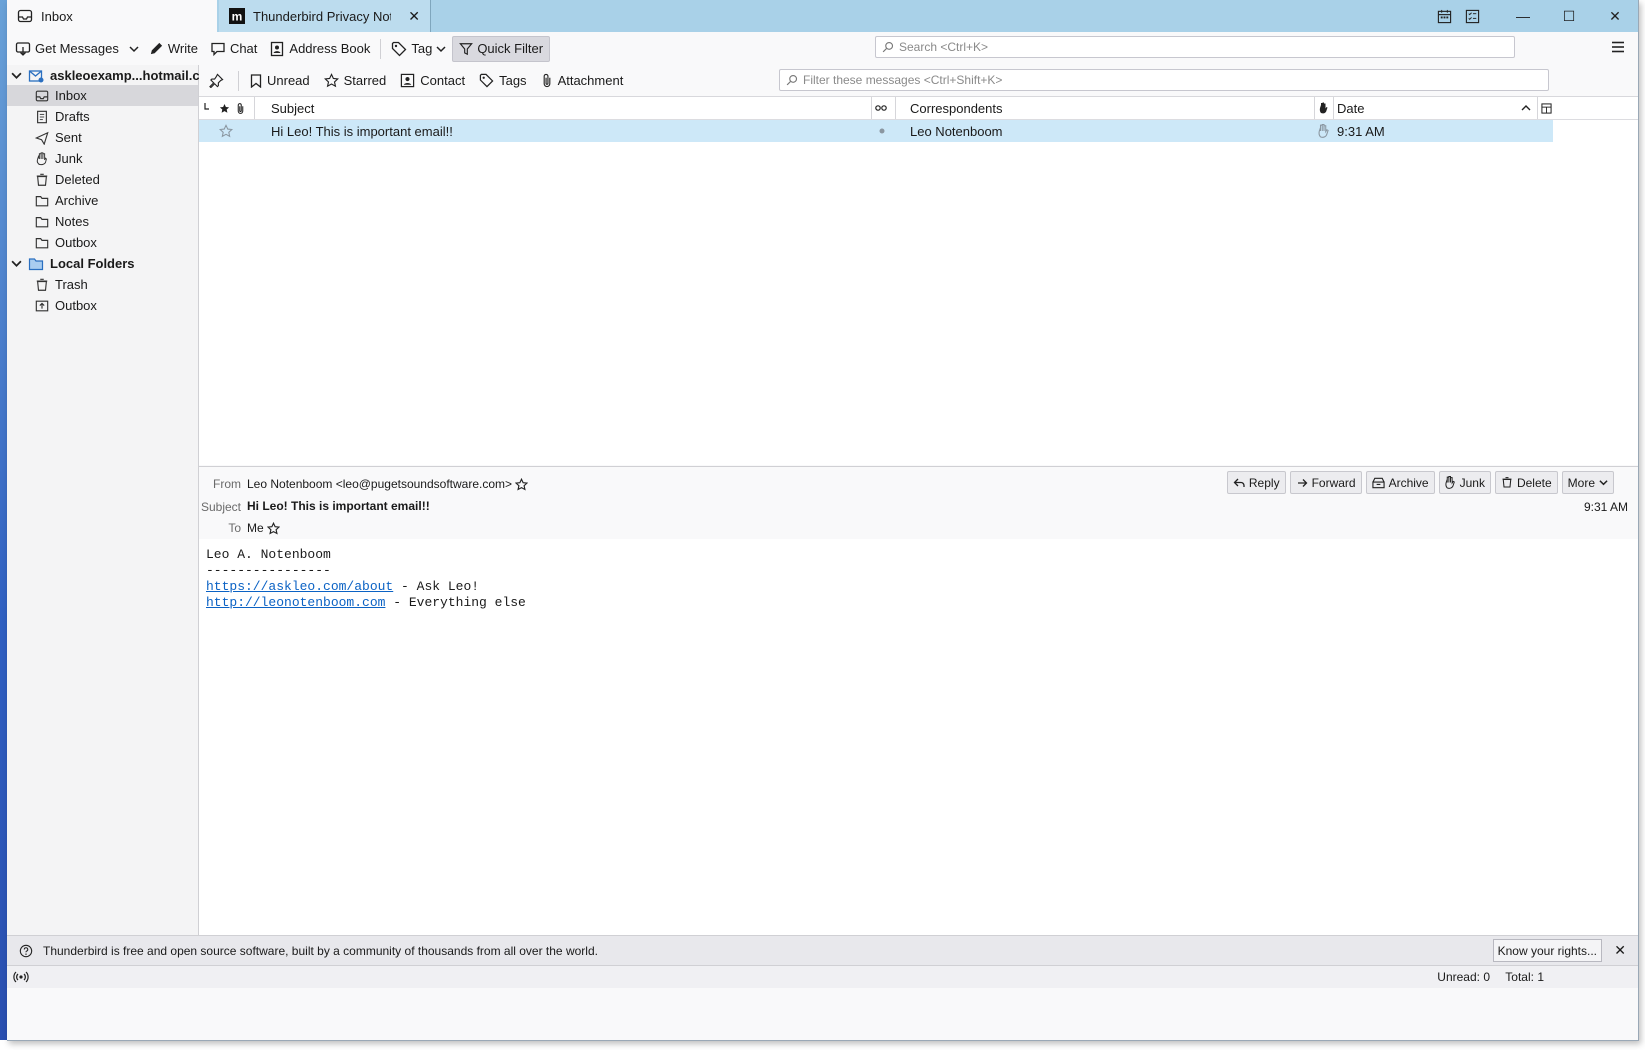 The image size is (1645, 1050). What do you see at coordinates (1350, 108) in the screenshot?
I see `date-column-header: Date` at bounding box center [1350, 108].